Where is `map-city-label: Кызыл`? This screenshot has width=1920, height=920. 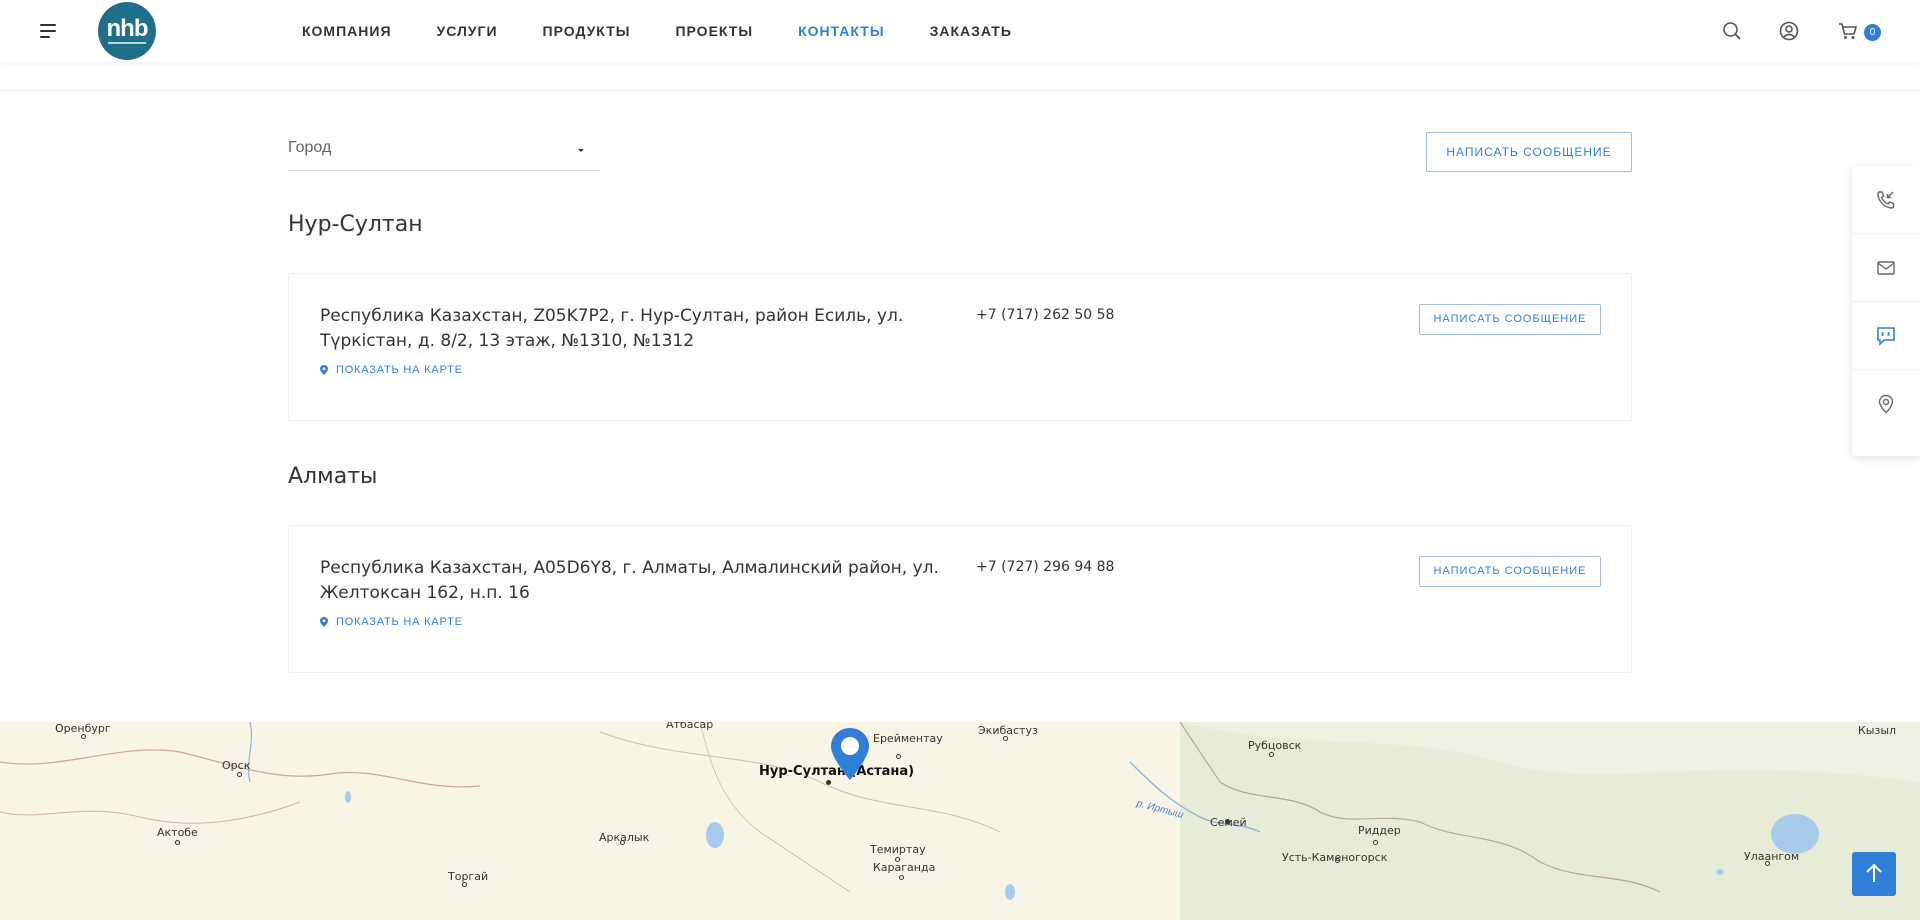 map-city-label: Кызыл is located at coordinates (1877, 730).